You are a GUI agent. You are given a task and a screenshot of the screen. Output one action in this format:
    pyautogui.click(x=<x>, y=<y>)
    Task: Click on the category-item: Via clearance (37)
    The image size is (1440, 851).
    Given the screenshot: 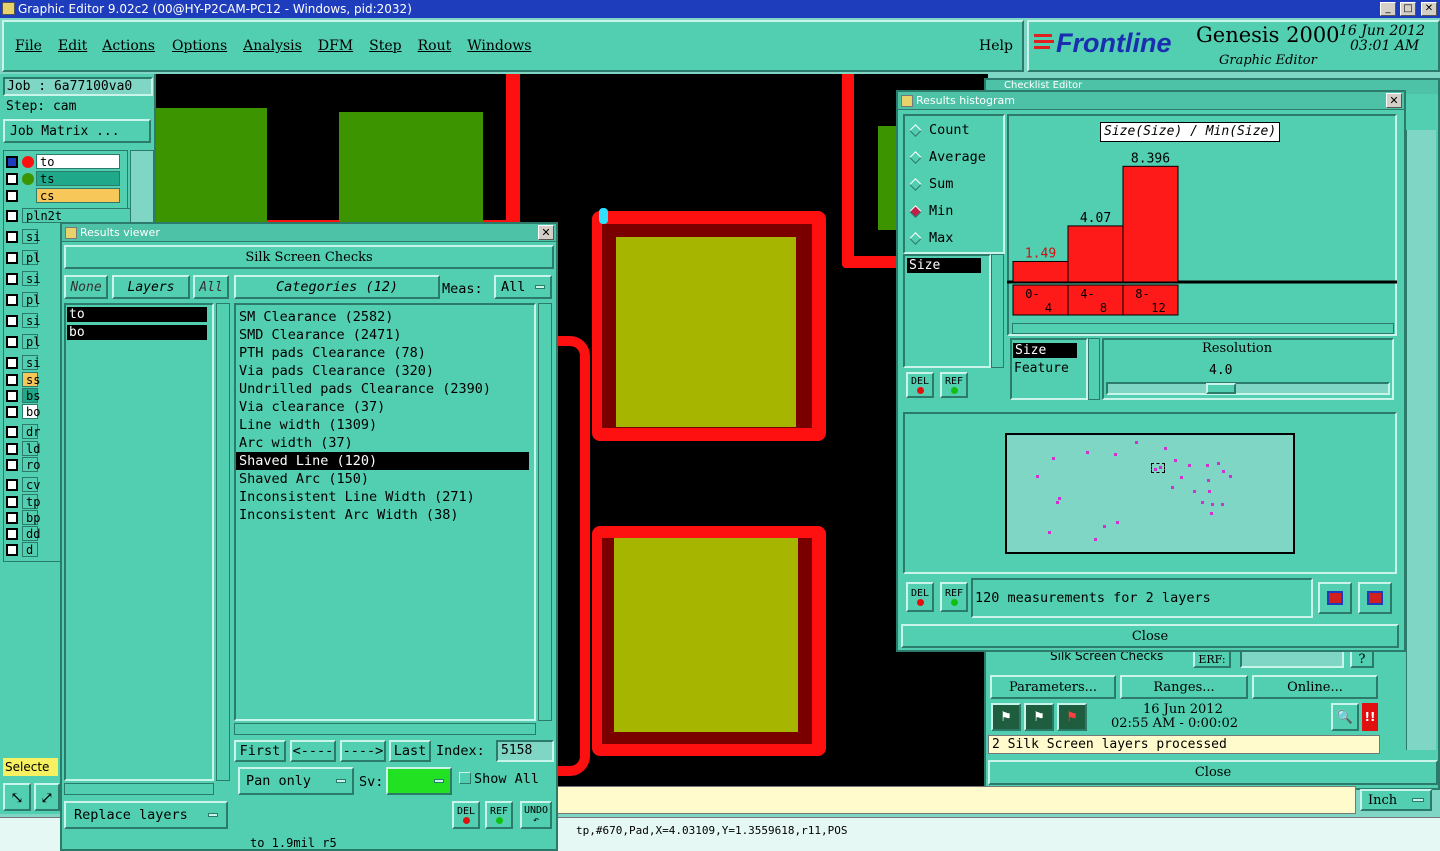 What is the action you would take?
    pyautogui.click(x=385, y=407)
    